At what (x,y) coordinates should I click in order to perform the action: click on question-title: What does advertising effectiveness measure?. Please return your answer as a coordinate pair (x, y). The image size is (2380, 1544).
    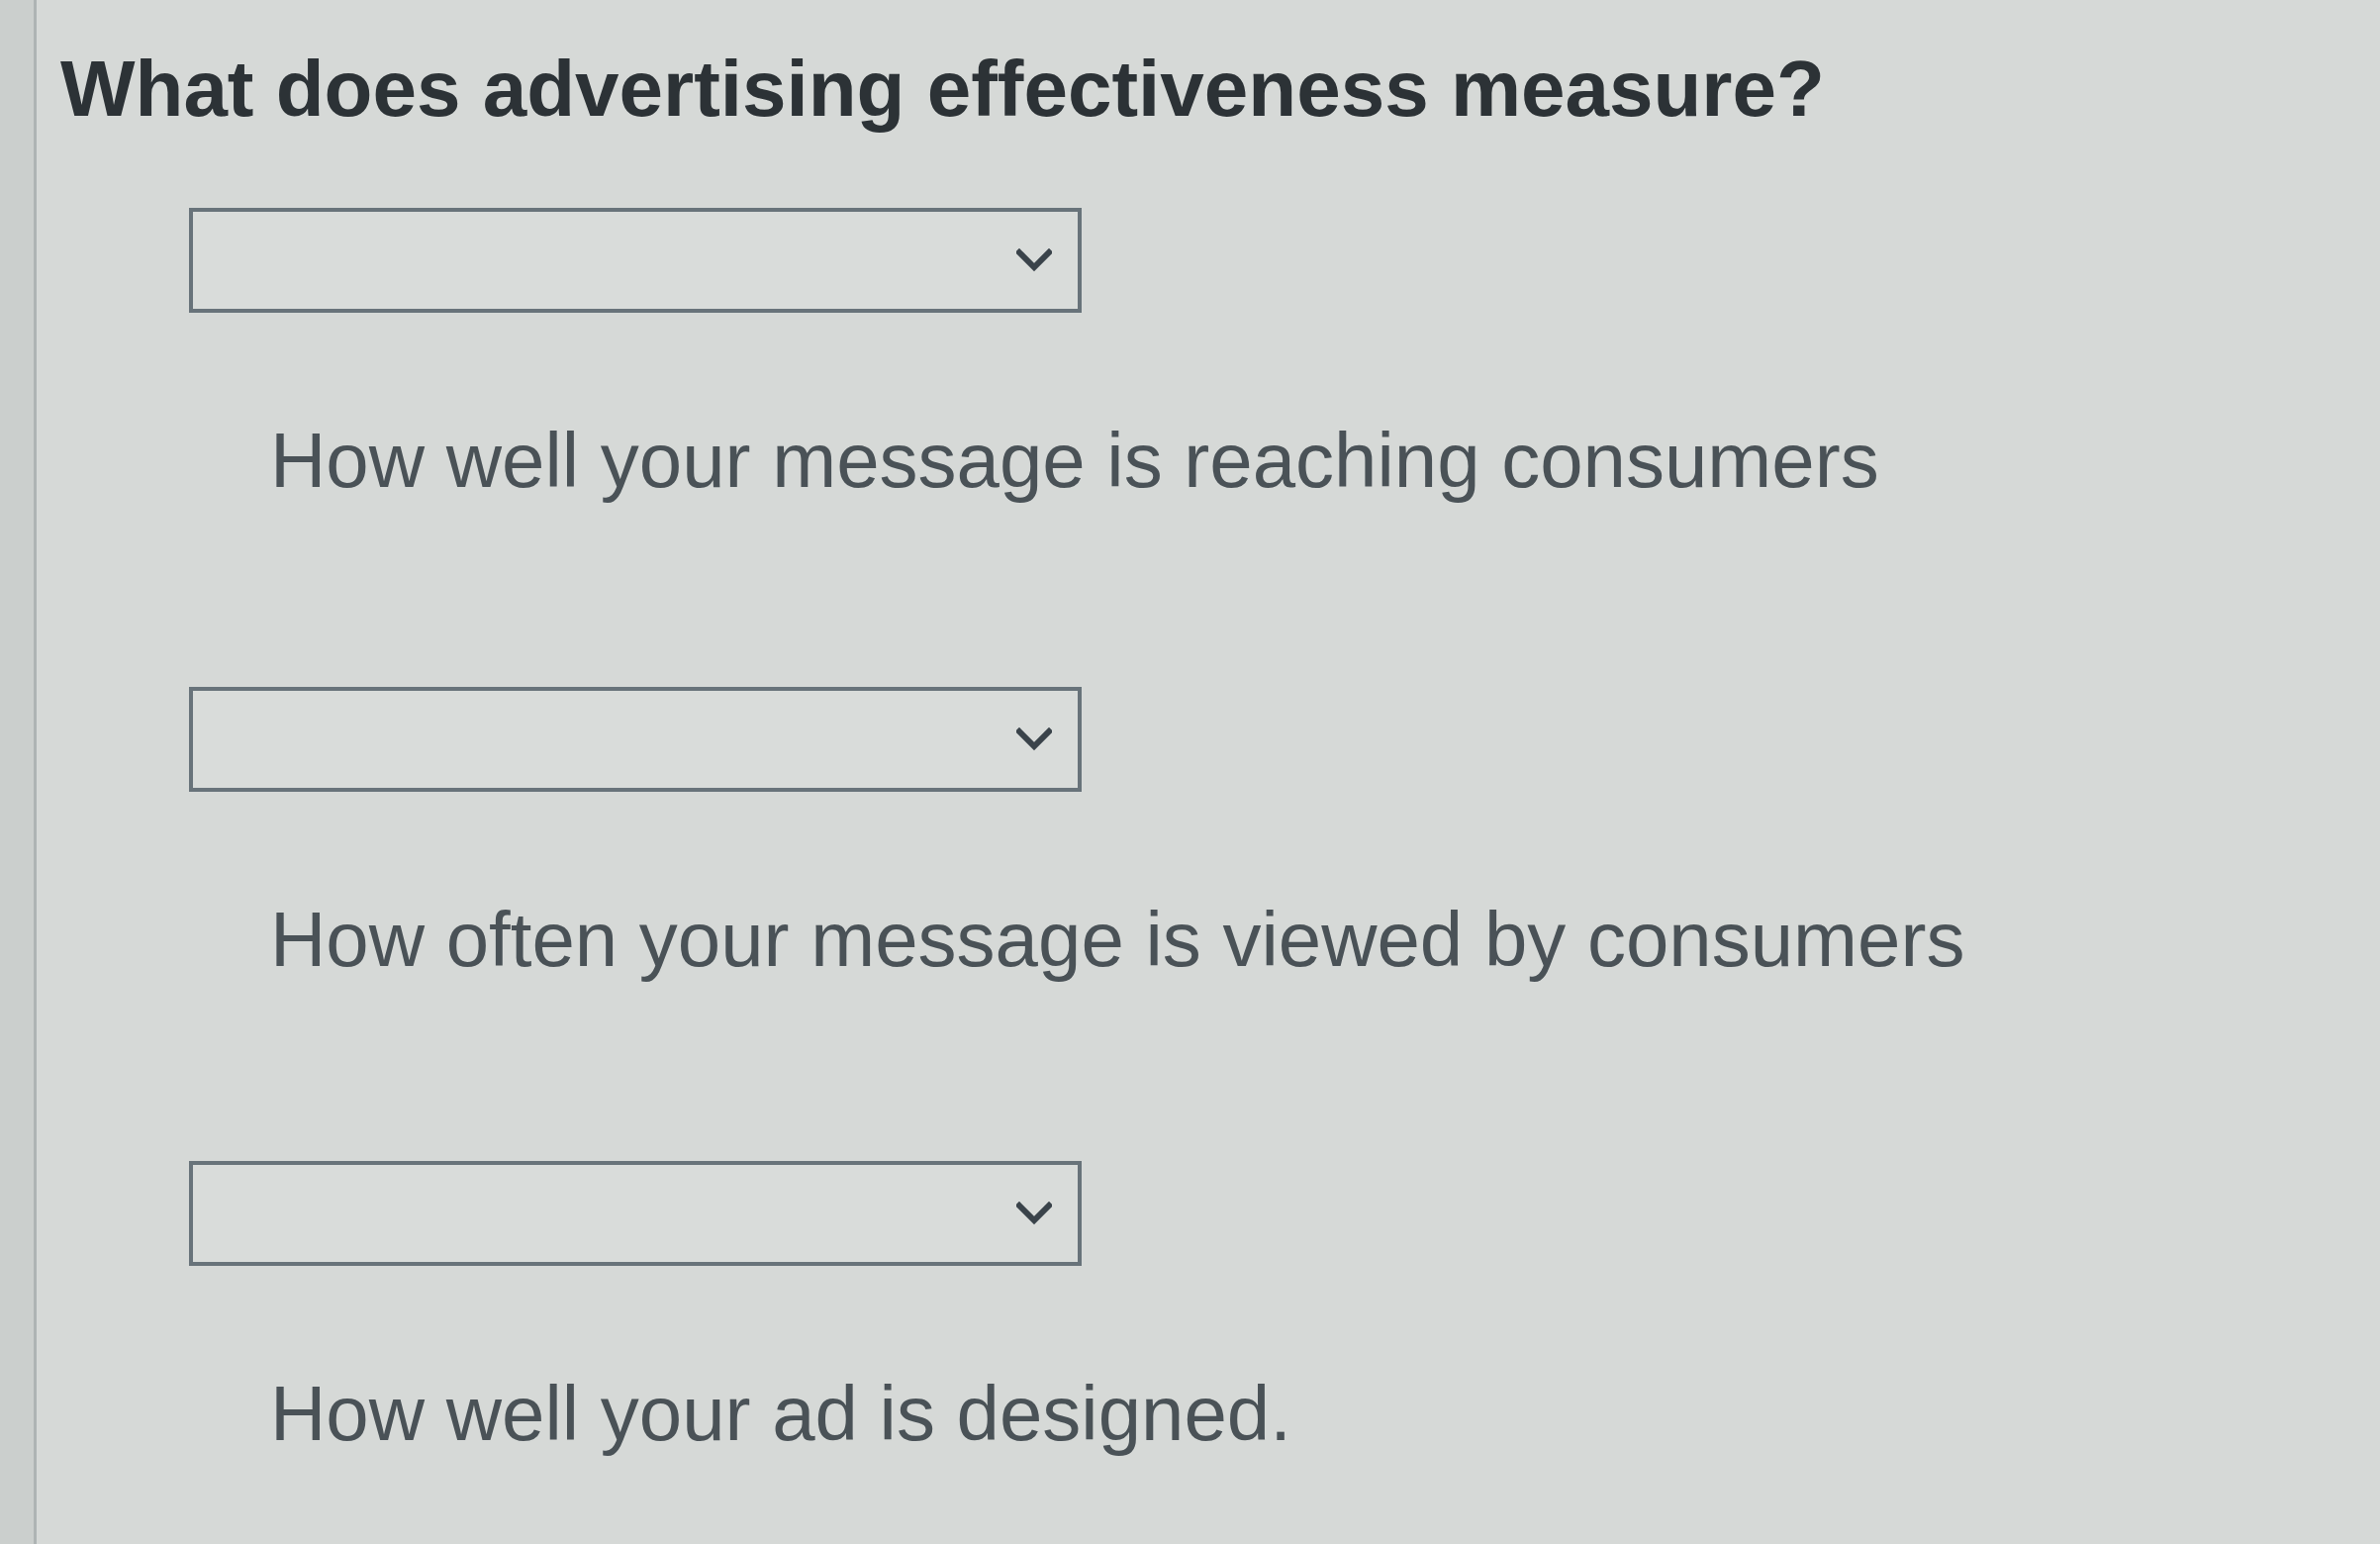
    Looking at the image, I should click on (942, 90).